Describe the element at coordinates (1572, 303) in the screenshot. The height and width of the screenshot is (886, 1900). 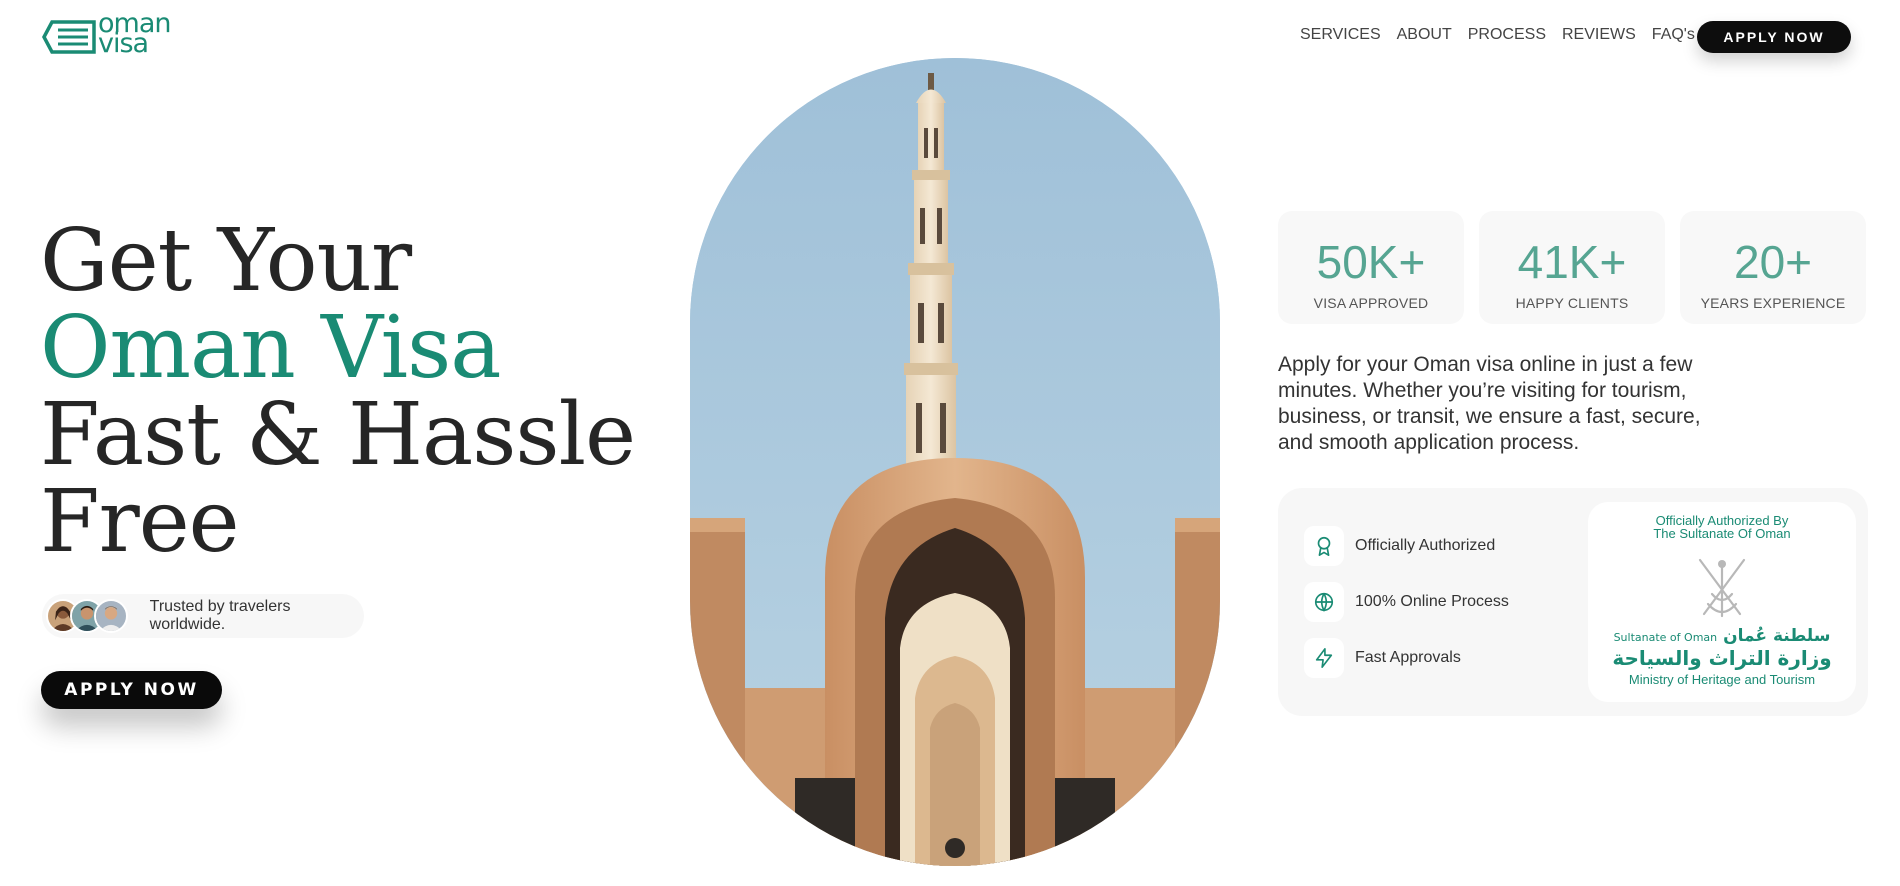
I see `stat-label: HAPPY CLIENTS` at that location.